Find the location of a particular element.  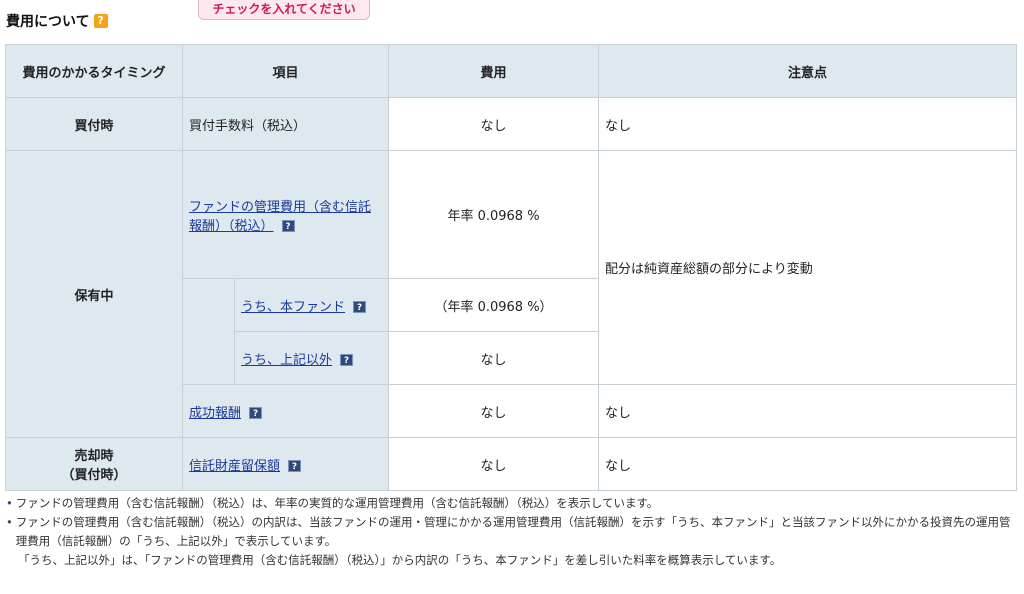

note-buy-fee: なし is located at coordinates (808, 124).